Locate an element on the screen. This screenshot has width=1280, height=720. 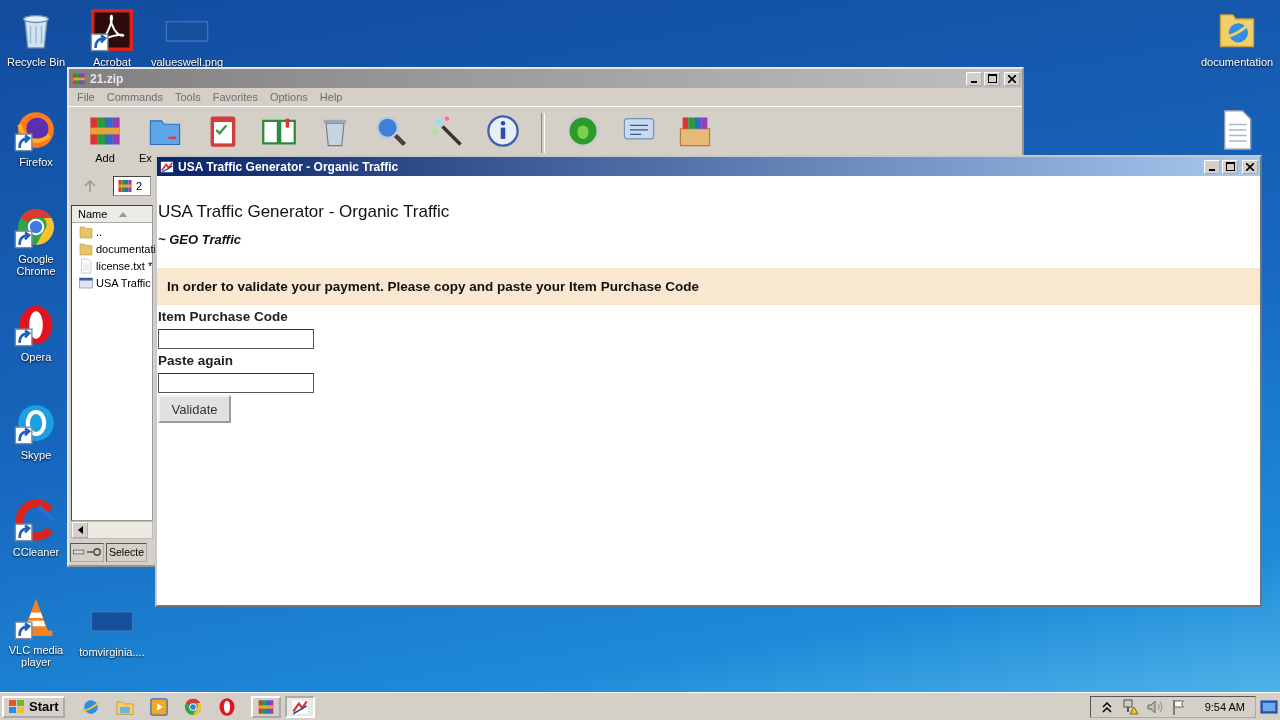
status-text: Selecte is located at coordinates (127, 552).